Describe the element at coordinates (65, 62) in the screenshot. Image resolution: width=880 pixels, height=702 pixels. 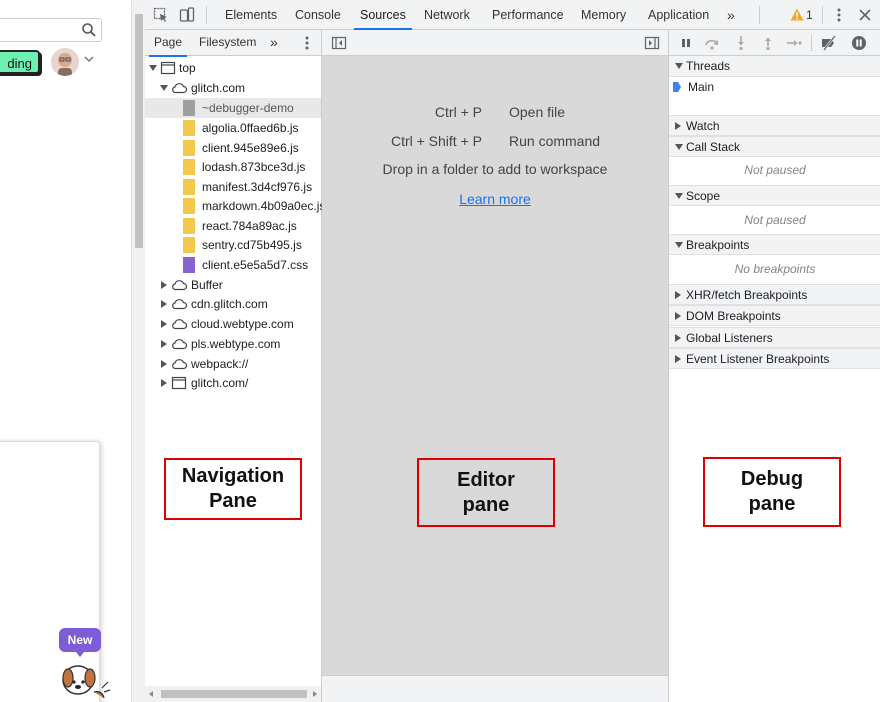
I see `avatar` at that location.